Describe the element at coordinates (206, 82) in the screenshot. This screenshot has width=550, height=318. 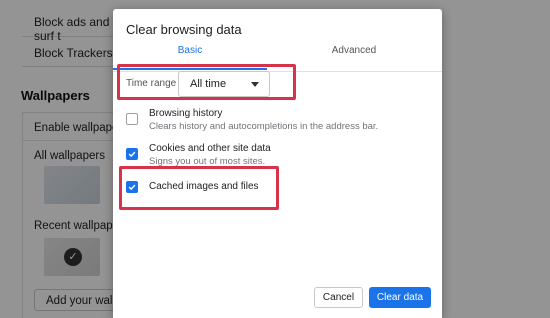
I see `time-range-highlight-box` at that location.